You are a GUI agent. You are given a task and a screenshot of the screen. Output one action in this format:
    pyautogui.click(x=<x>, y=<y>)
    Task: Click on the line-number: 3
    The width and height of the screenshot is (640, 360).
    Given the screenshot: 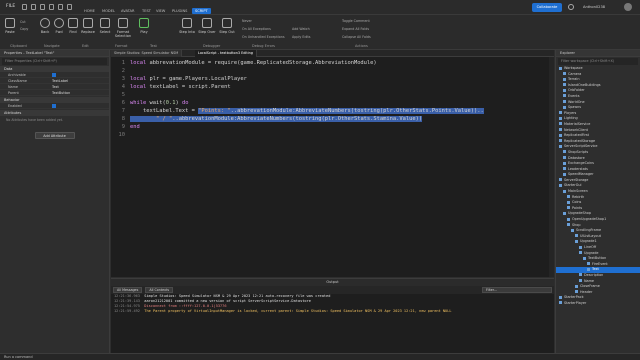 What is the action you would take?
    pyautogui.click(x=123, y=79)
    